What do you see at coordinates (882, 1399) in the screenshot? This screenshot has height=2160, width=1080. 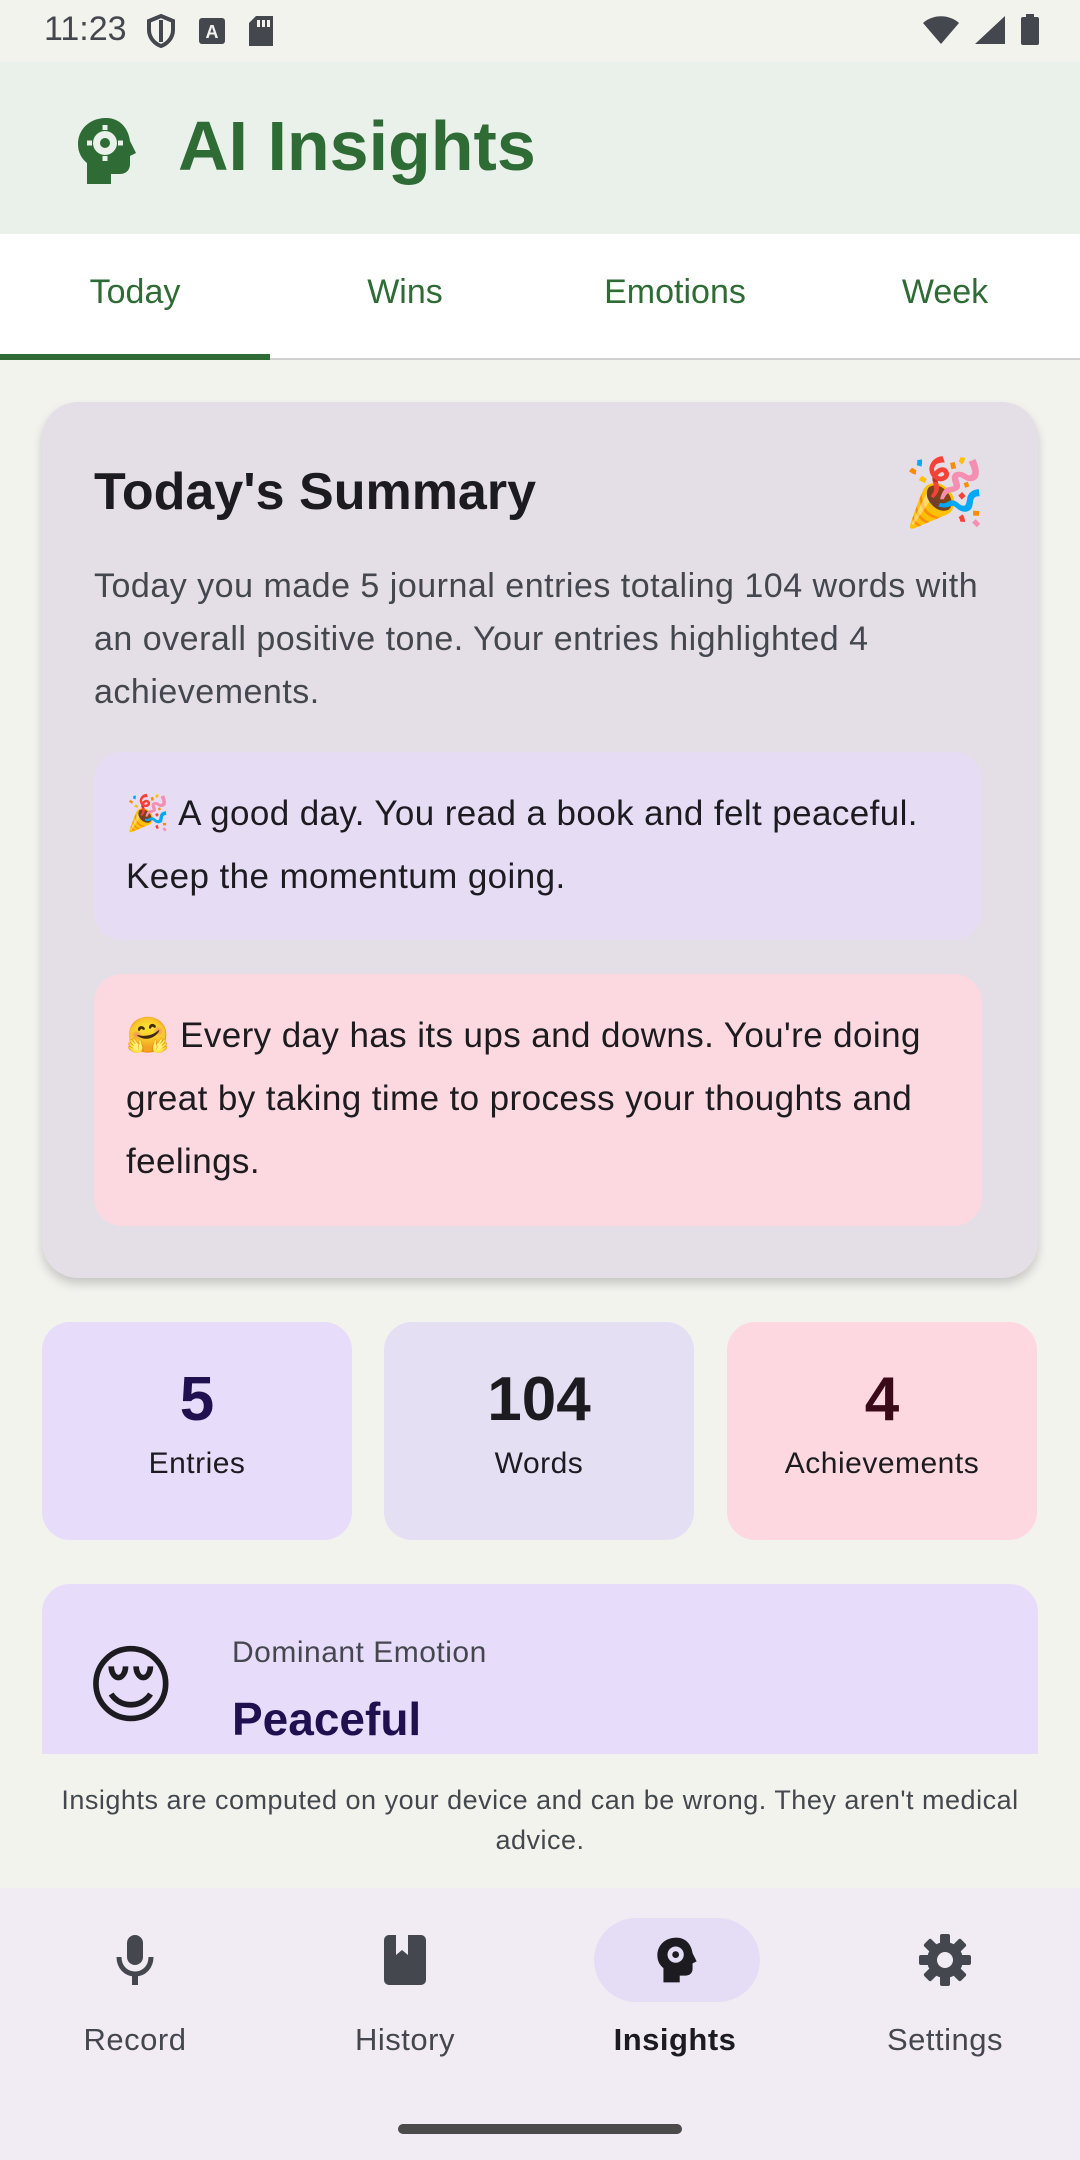 I see `stat-value: 4` at bounding box center [882, 1399].